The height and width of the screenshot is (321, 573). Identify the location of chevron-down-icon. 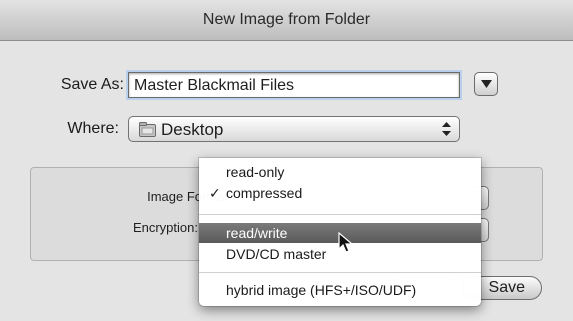
(486, 84).